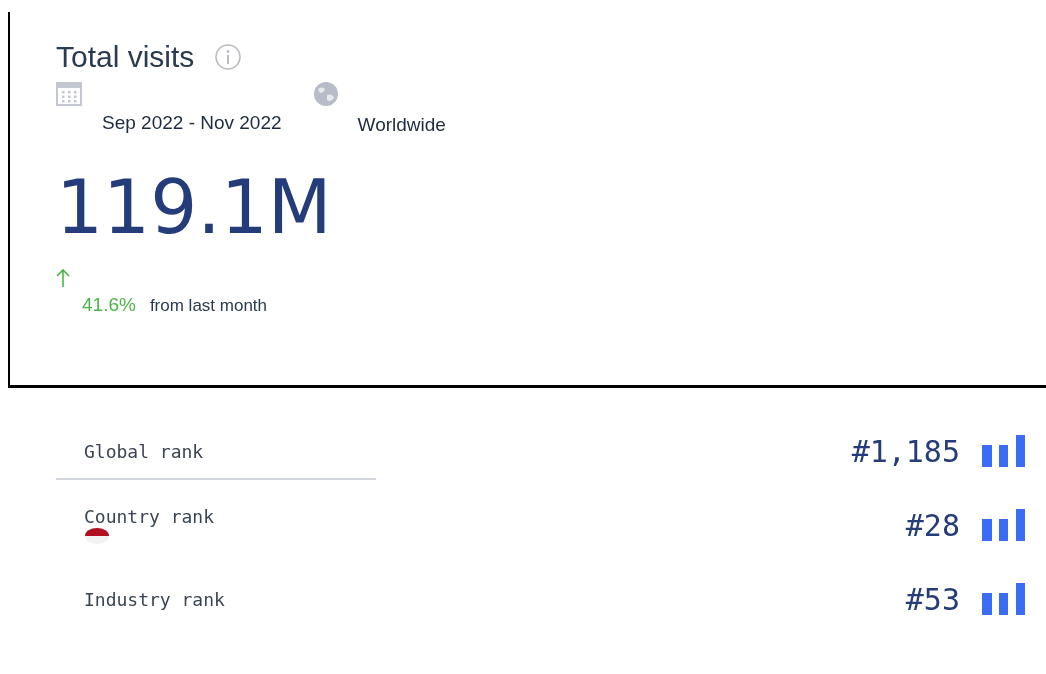  What do you see at coordinates (125, 57) in the screenshot?
I see `card-title: Total visits` at bounding box center [125, 57].